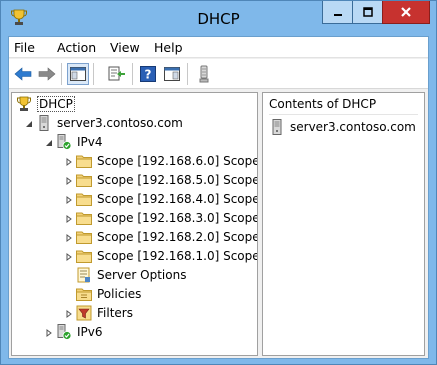  I want to click on minimize-button, so click(337, 12).